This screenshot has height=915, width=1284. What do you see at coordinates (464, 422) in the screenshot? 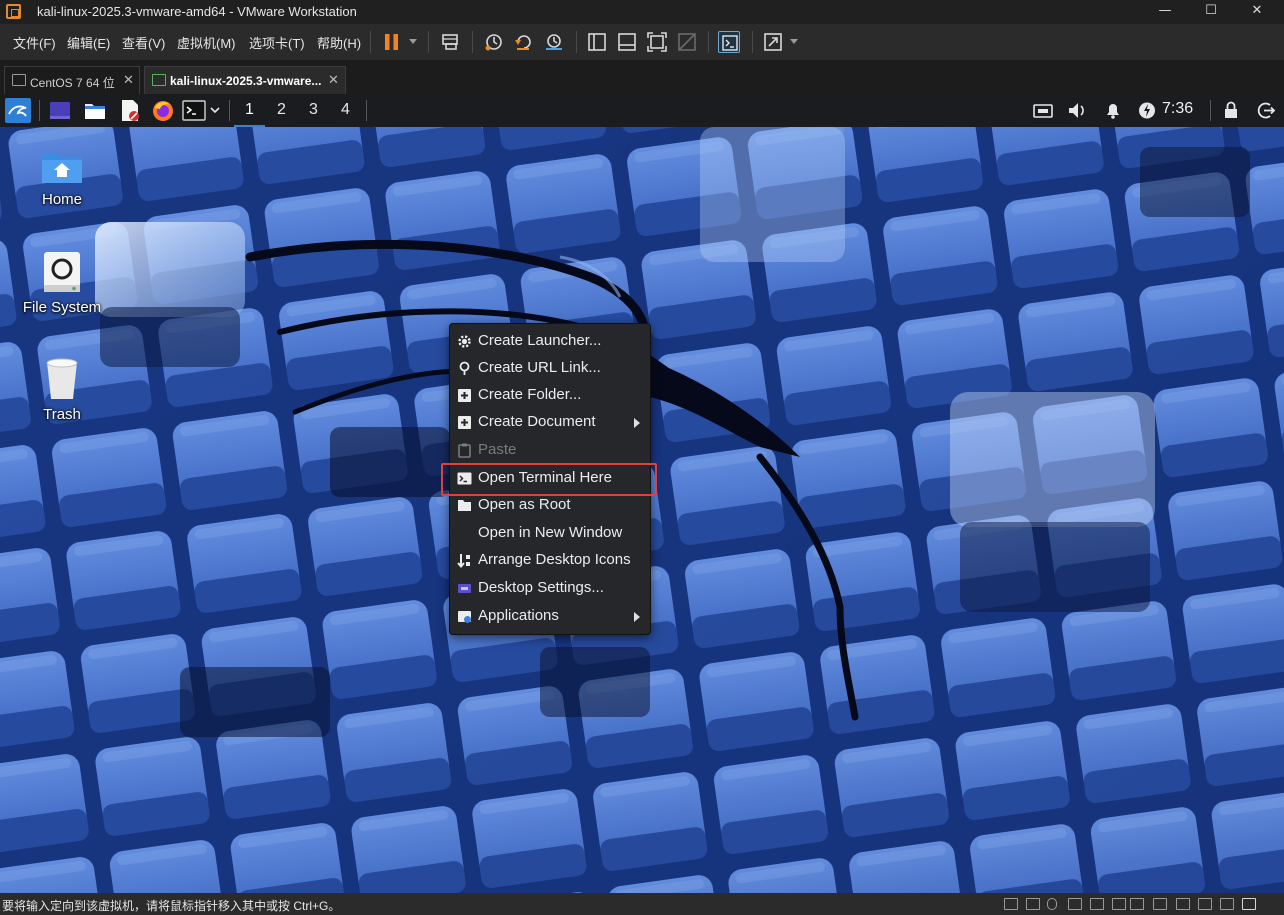
I see `new-document-icon` at bounding box center [464, 422].